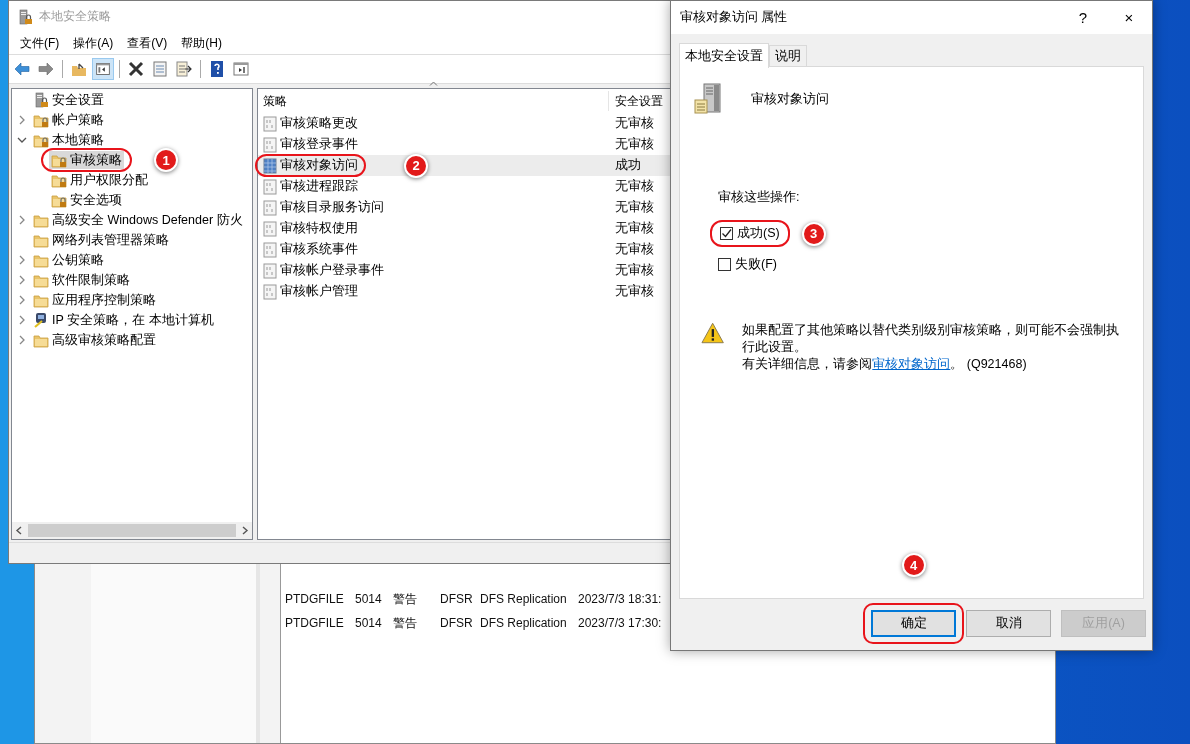 The width and height of the screenshot is (1190, 744). Describe the element at coordinates (166, 160) in the screenshot. I see `callout-badge: 1` at that location.